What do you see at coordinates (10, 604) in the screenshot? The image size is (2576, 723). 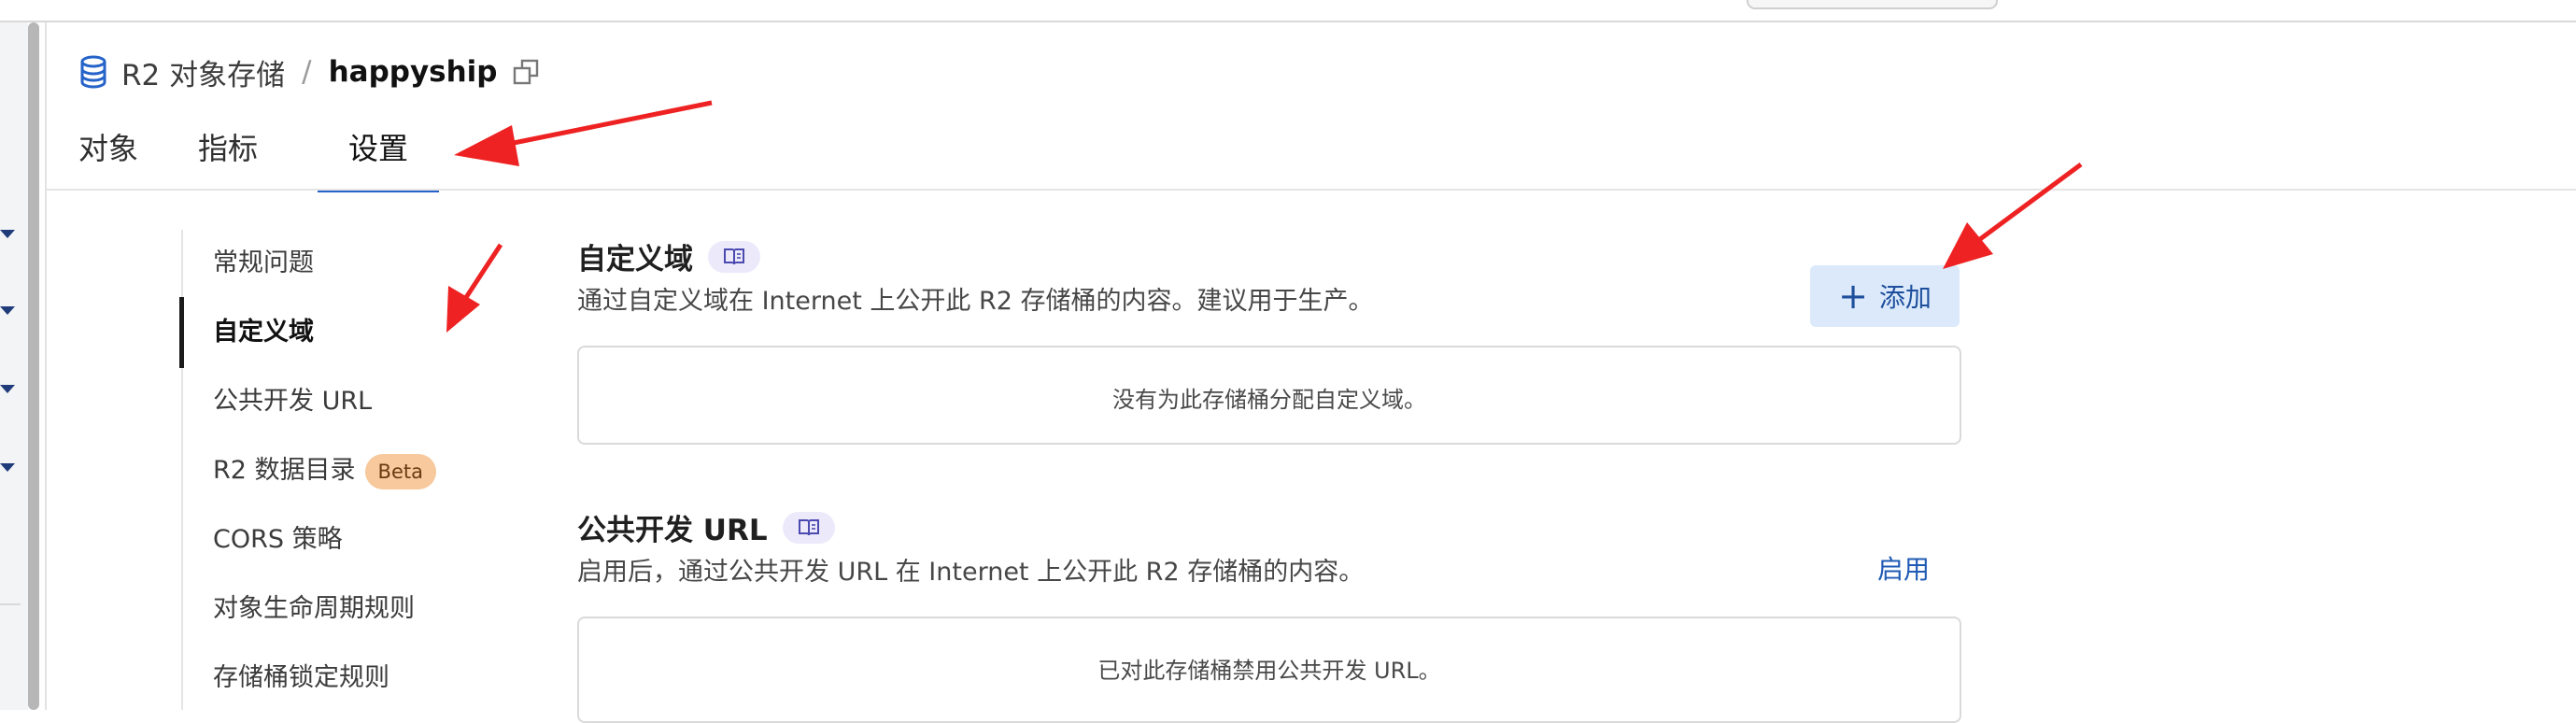 I see `left-rail-separator` at bounding box center [10, 604].